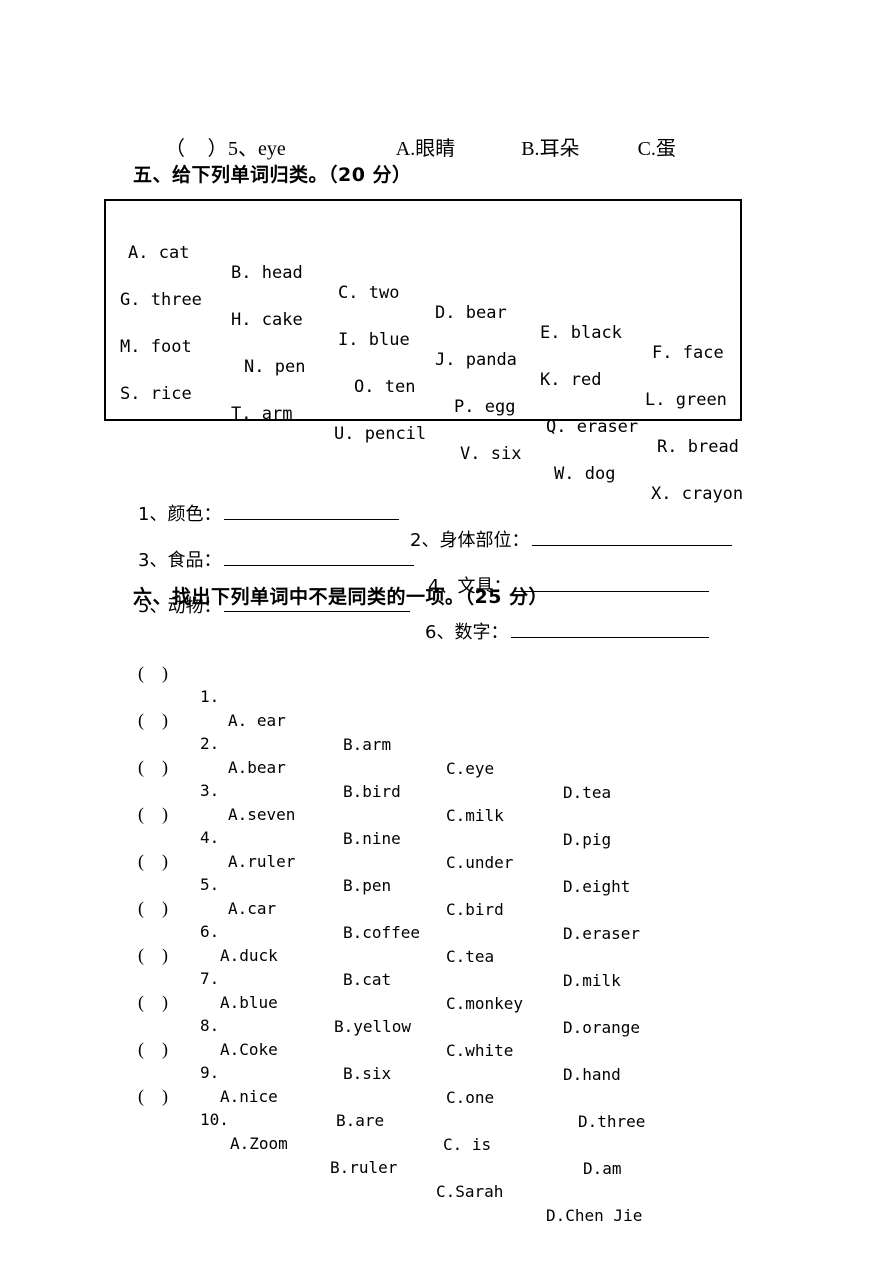  I want to click on entry-letter: G., so click(130, 300).